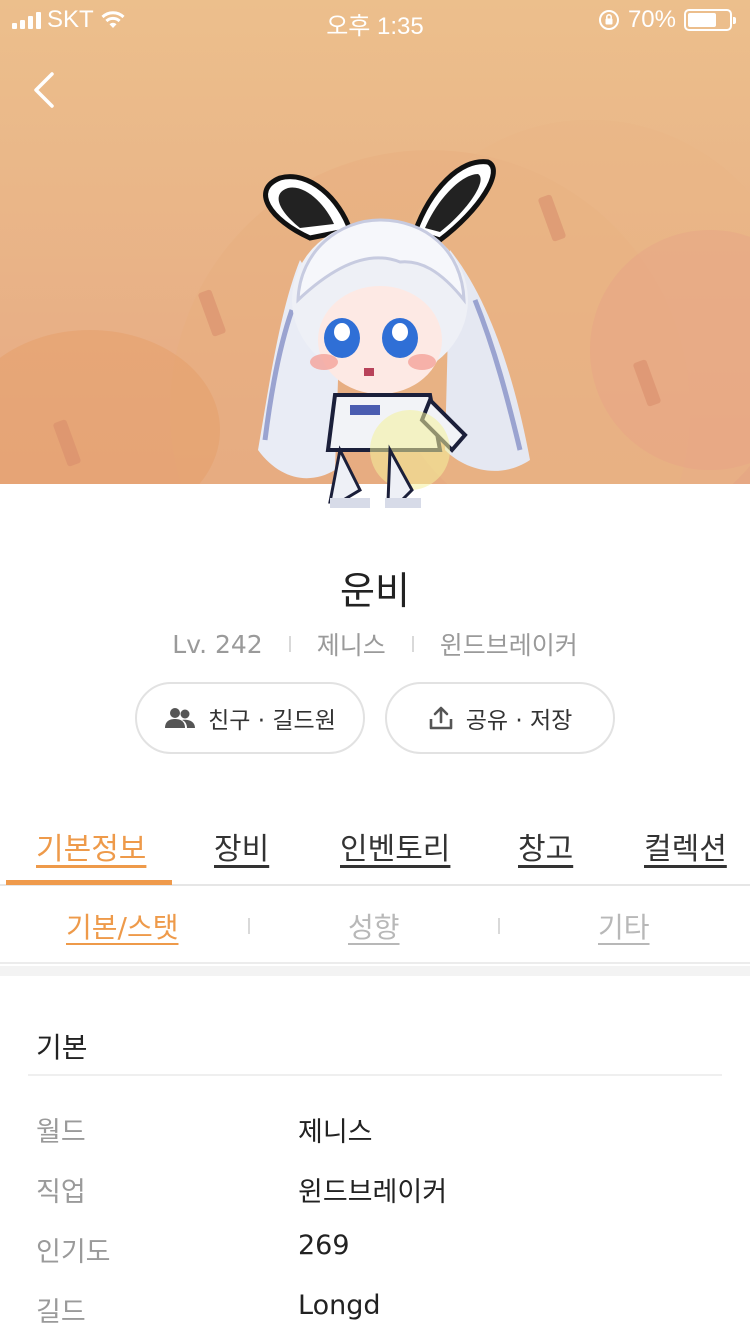  I want to click on tab-inventory: 인벤토리, so click(395, 846).